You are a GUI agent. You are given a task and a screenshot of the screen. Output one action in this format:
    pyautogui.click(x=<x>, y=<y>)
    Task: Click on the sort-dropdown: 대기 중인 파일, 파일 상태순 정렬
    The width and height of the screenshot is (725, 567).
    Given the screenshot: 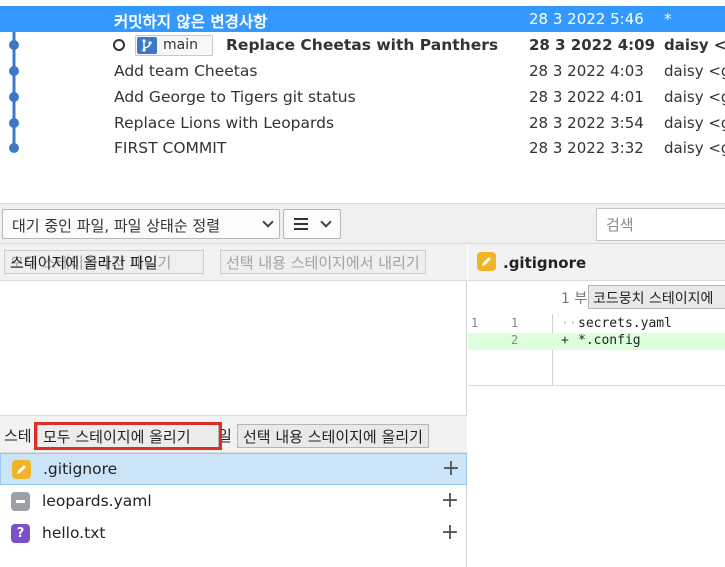 What is the action you would take?
    pyautogui.click(x=141, y=224)
    